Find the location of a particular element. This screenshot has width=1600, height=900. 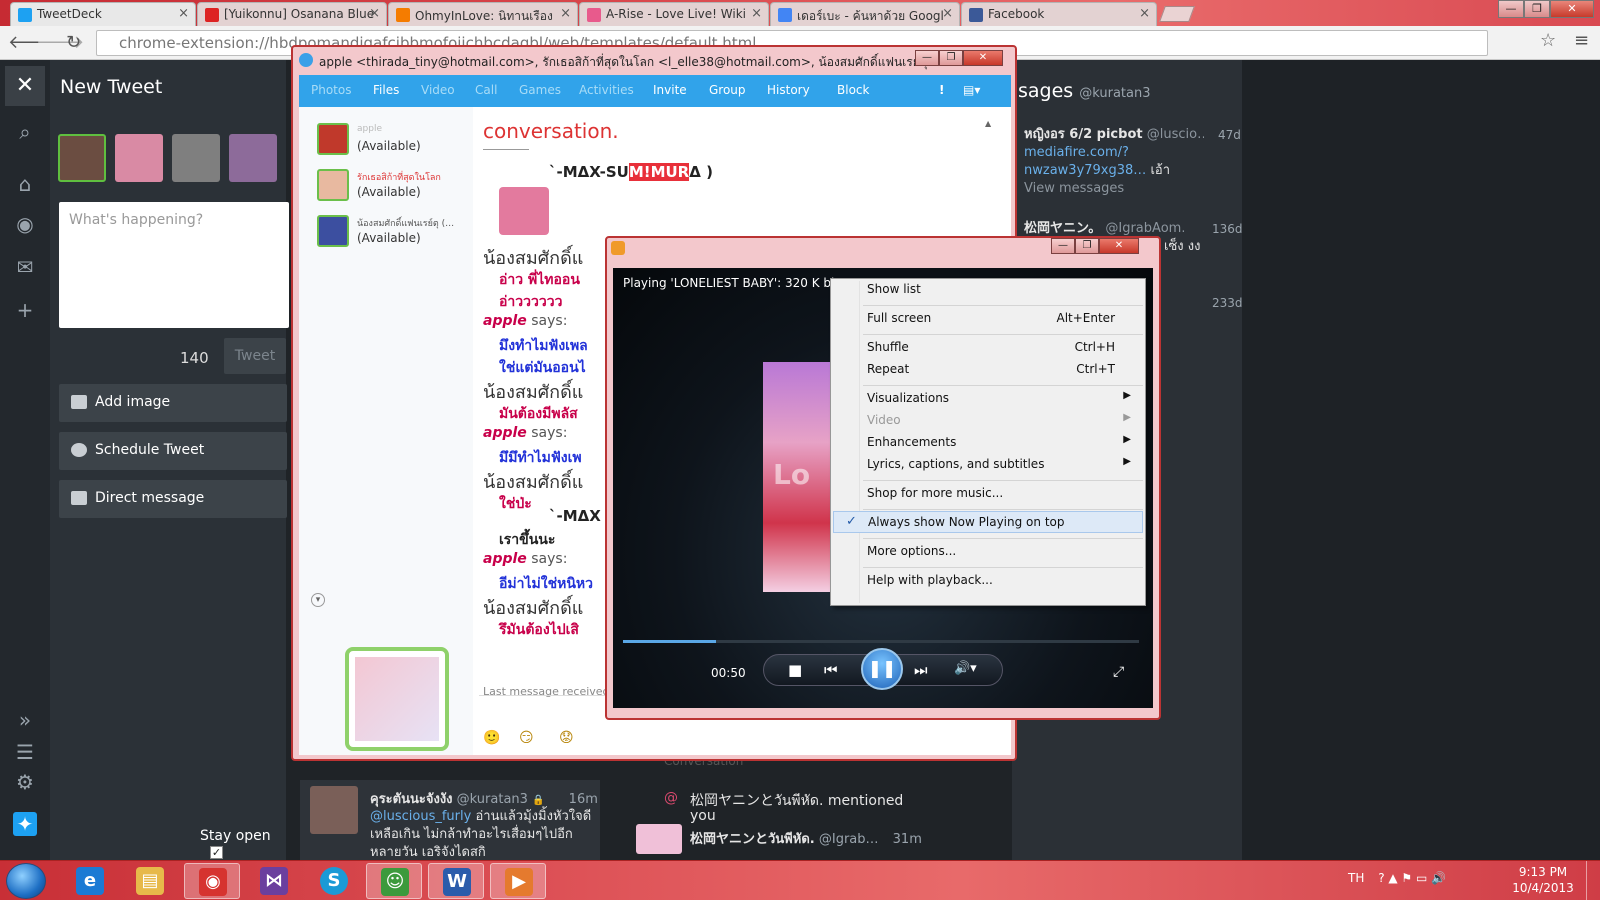

menu-item-enhancements: Enhancements ▶ is located at coordinates (988, 443).